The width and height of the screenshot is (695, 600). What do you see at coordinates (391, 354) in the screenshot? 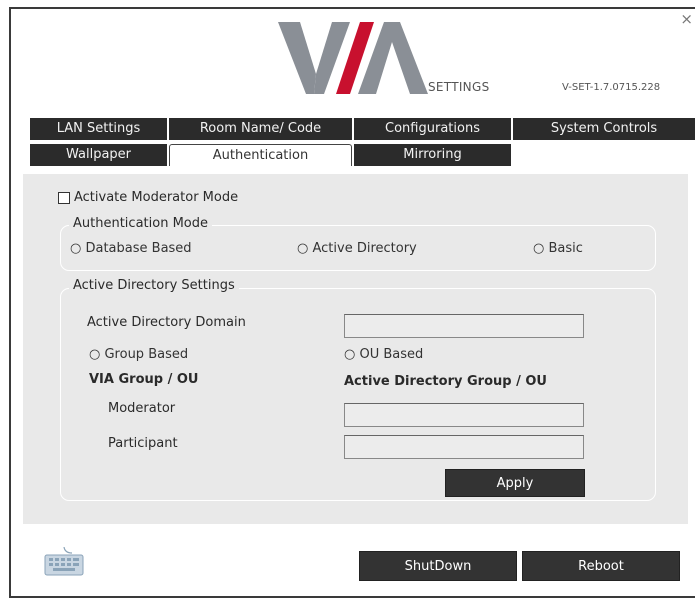
I see `radio-label: OU Based` at bounding box center [391, 354].